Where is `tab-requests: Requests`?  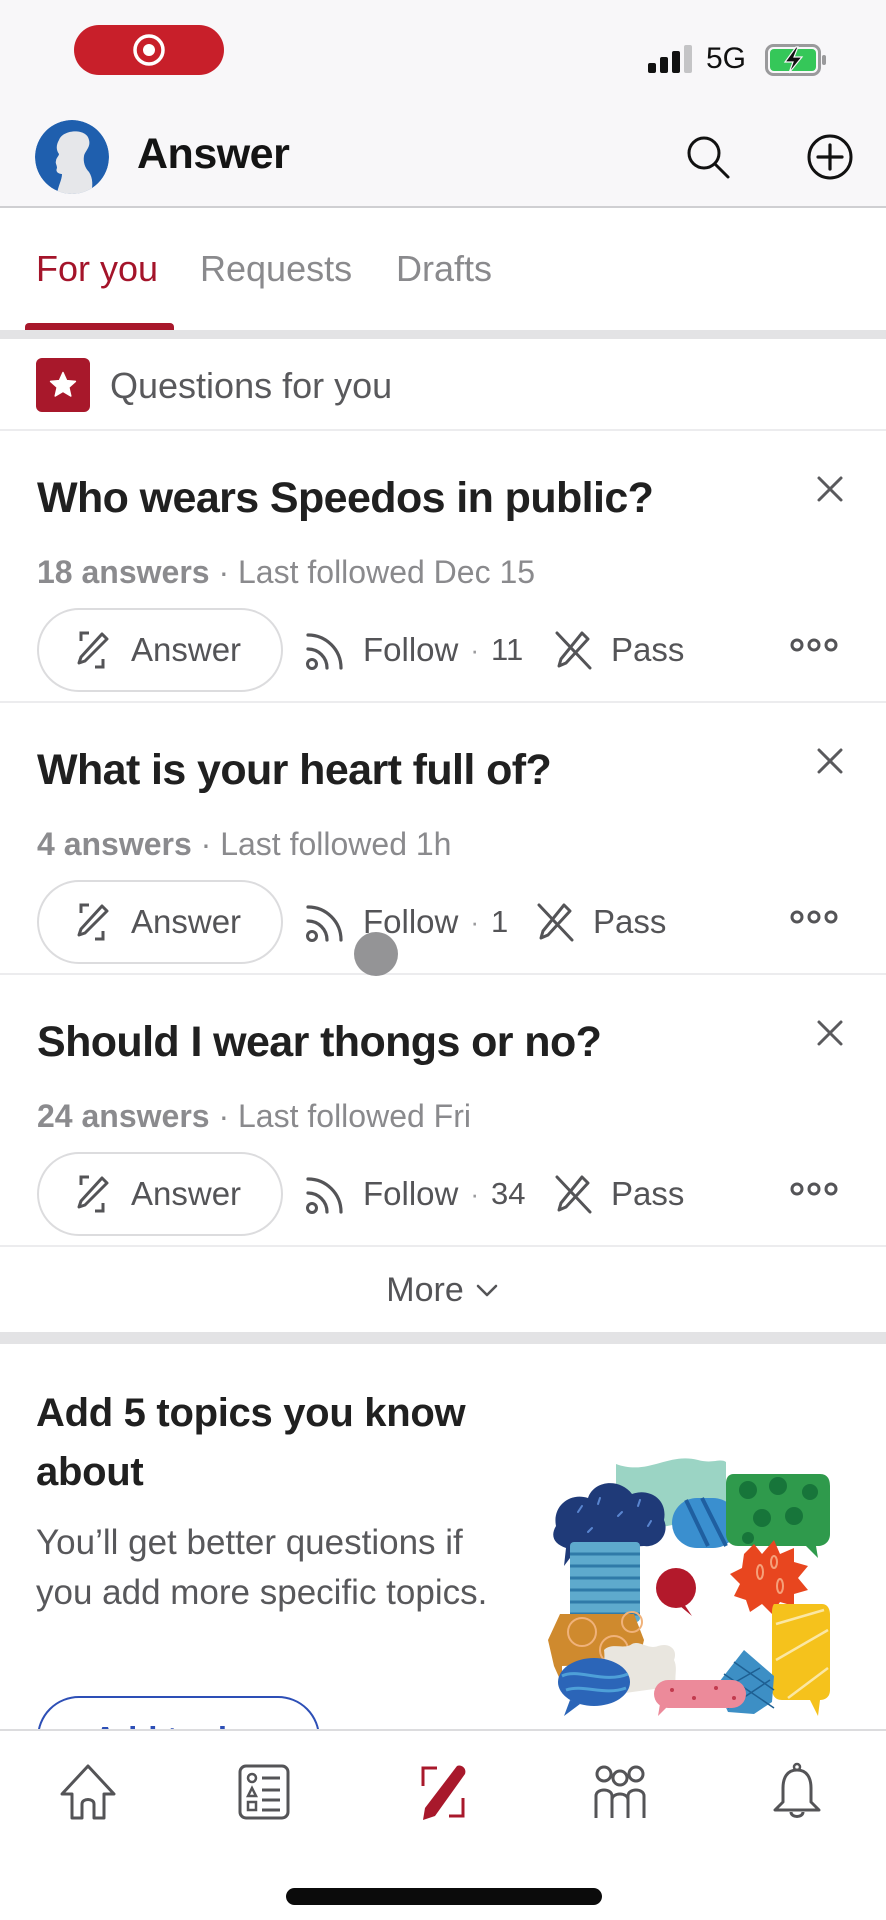
tab-requests: Requests is located at coordinates (276, 269).